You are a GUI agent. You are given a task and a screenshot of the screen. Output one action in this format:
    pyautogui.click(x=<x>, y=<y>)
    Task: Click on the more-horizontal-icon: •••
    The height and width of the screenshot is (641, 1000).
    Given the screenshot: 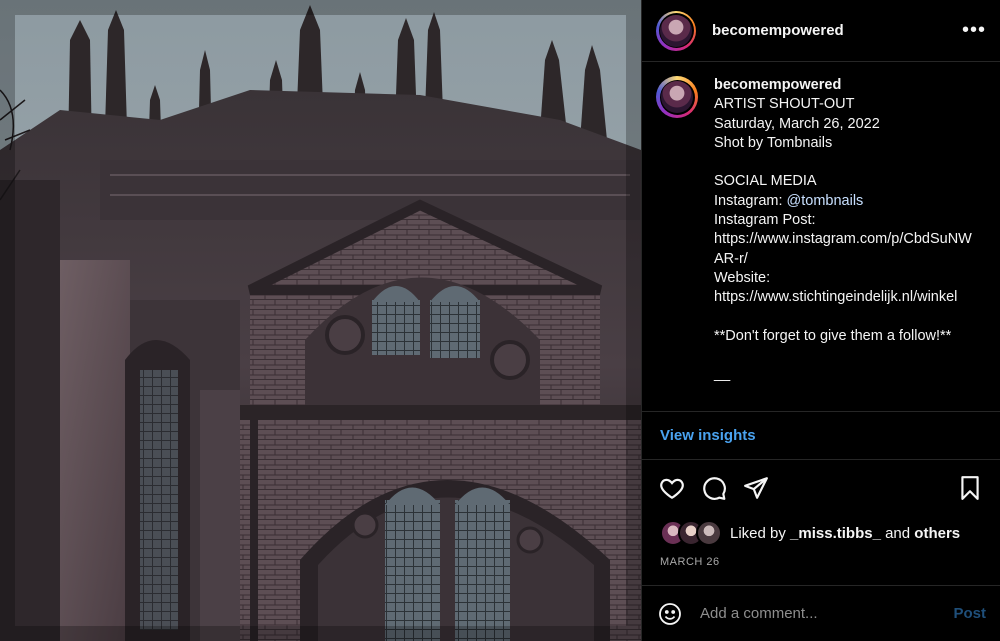 What is the action you would take?
    pyautogui.click(x=974, y=30)
    